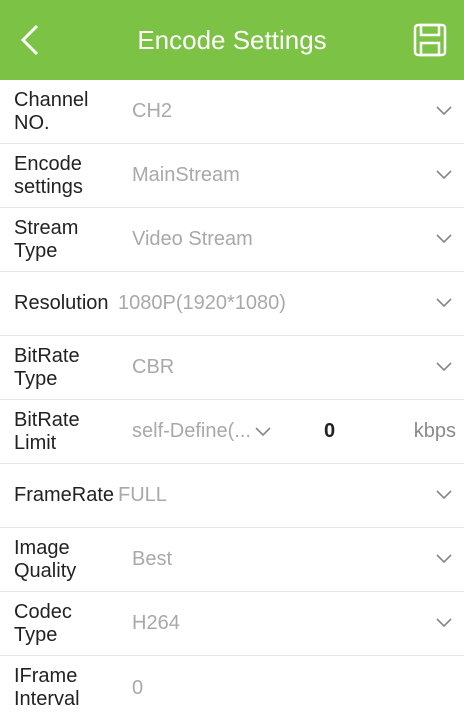  I want to click on bitrate-type-value: CBR, so click(153, 367).